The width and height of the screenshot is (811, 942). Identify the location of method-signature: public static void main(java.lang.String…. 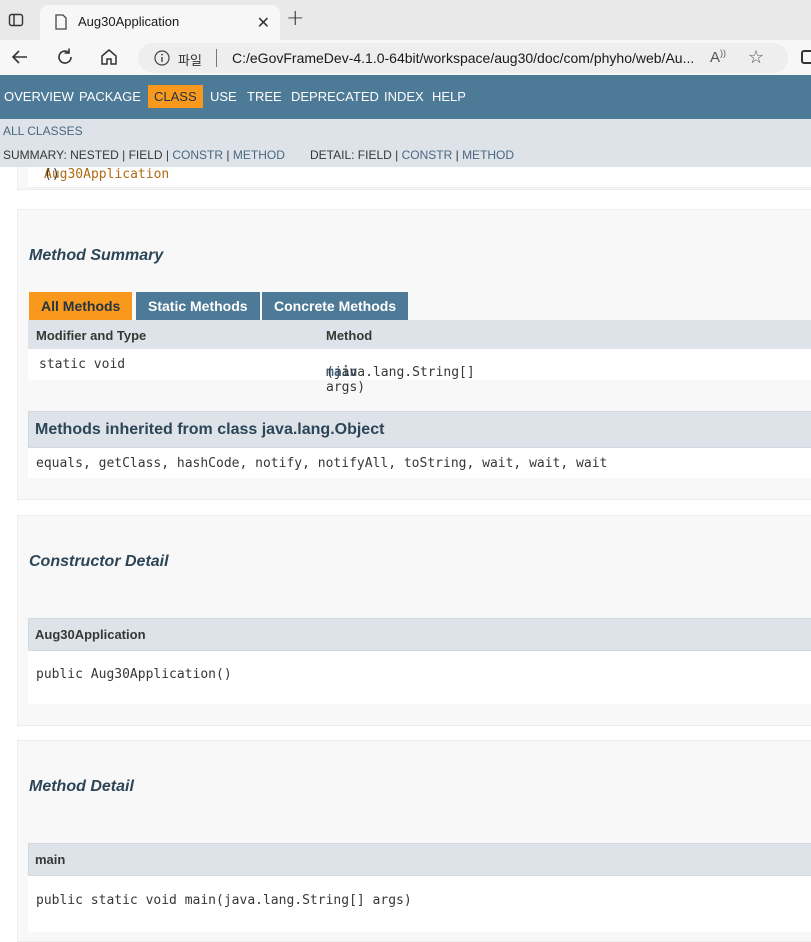
(224, 900).